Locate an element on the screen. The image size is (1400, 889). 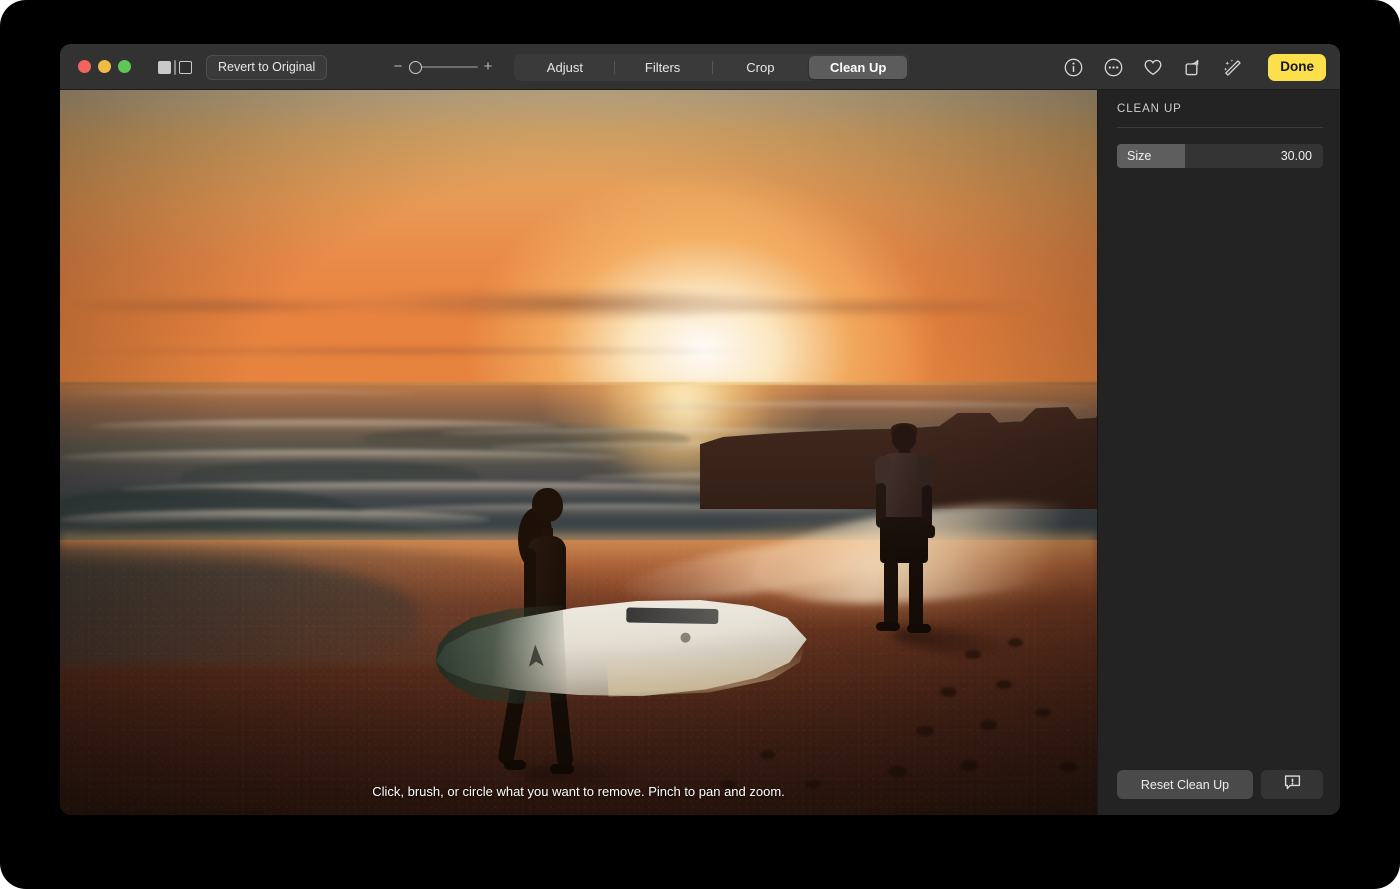
edit-mode-segmented-control: Adjust Filters Crop Clean Up is located at coordinates (711, 67).